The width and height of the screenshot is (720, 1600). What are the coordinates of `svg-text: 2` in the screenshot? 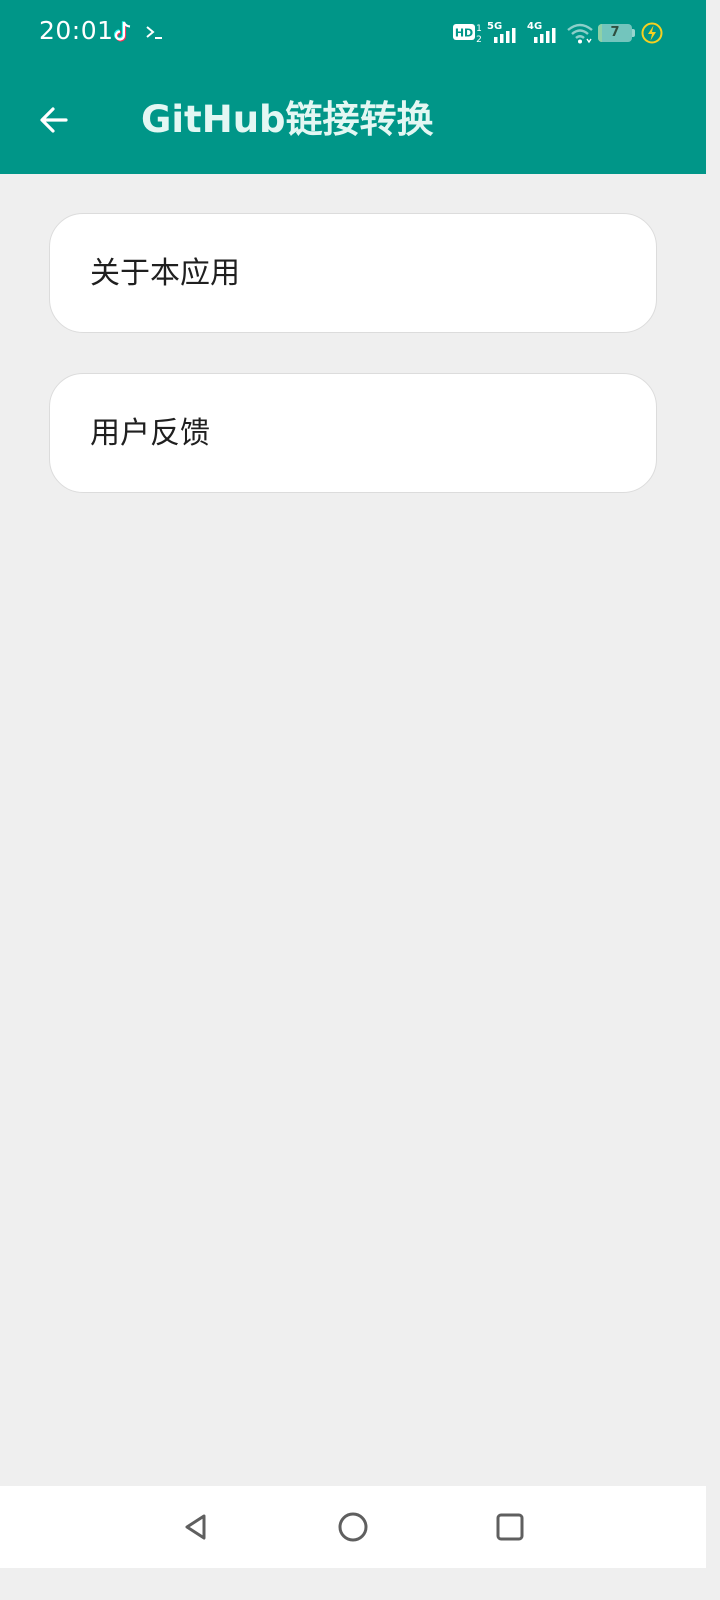 It's located at (479, 40).